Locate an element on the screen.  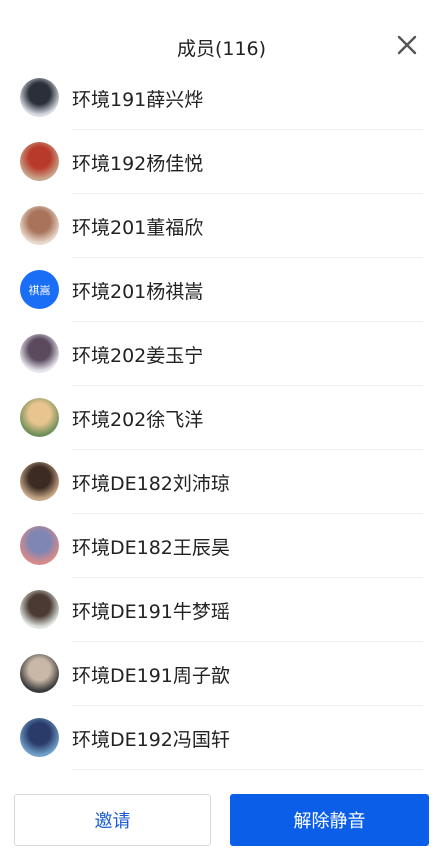
member-name: 环境DE182刘沛琼 is located at coordinates (151, 484).